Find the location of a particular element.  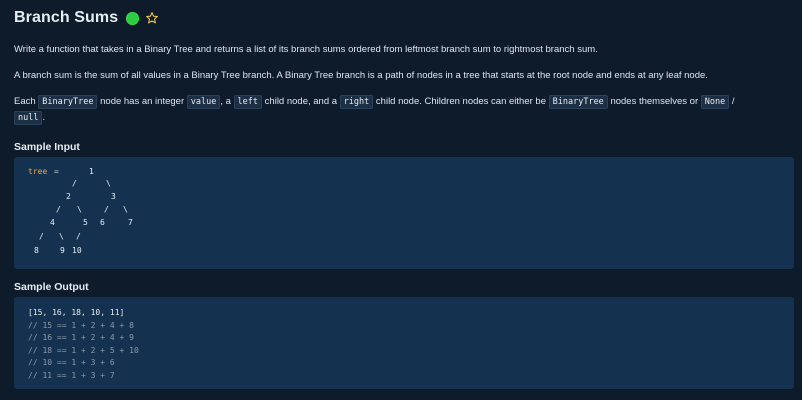

output-comment: // 11 == 1 + 3 + 7 is located at coordinates (71, 375).